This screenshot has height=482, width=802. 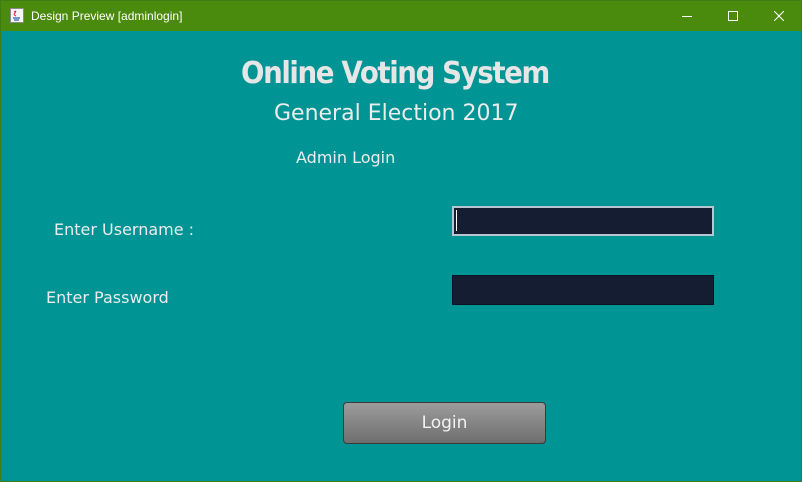 What do you see at coordinates (456, 220) in the screenshot?
I see `text-caret` at bounding box center [456, 220].